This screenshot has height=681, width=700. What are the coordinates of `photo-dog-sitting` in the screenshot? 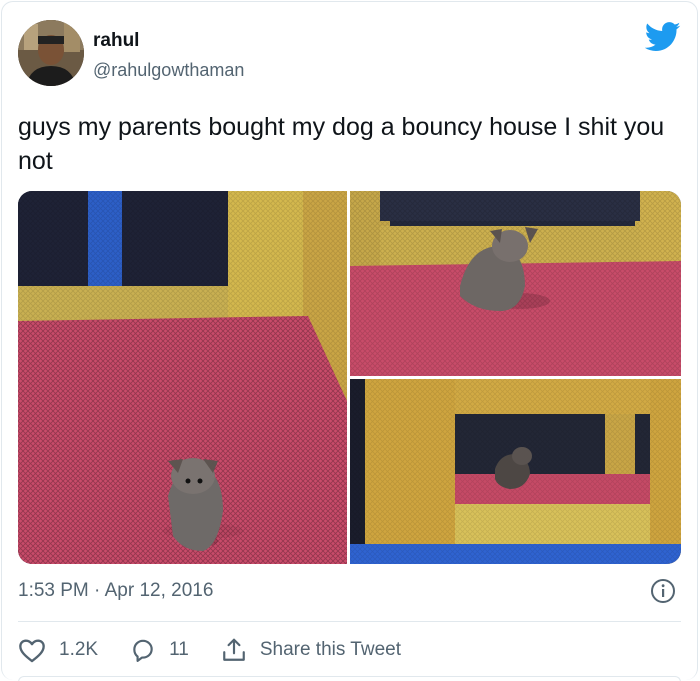 It's located at (515, 283).